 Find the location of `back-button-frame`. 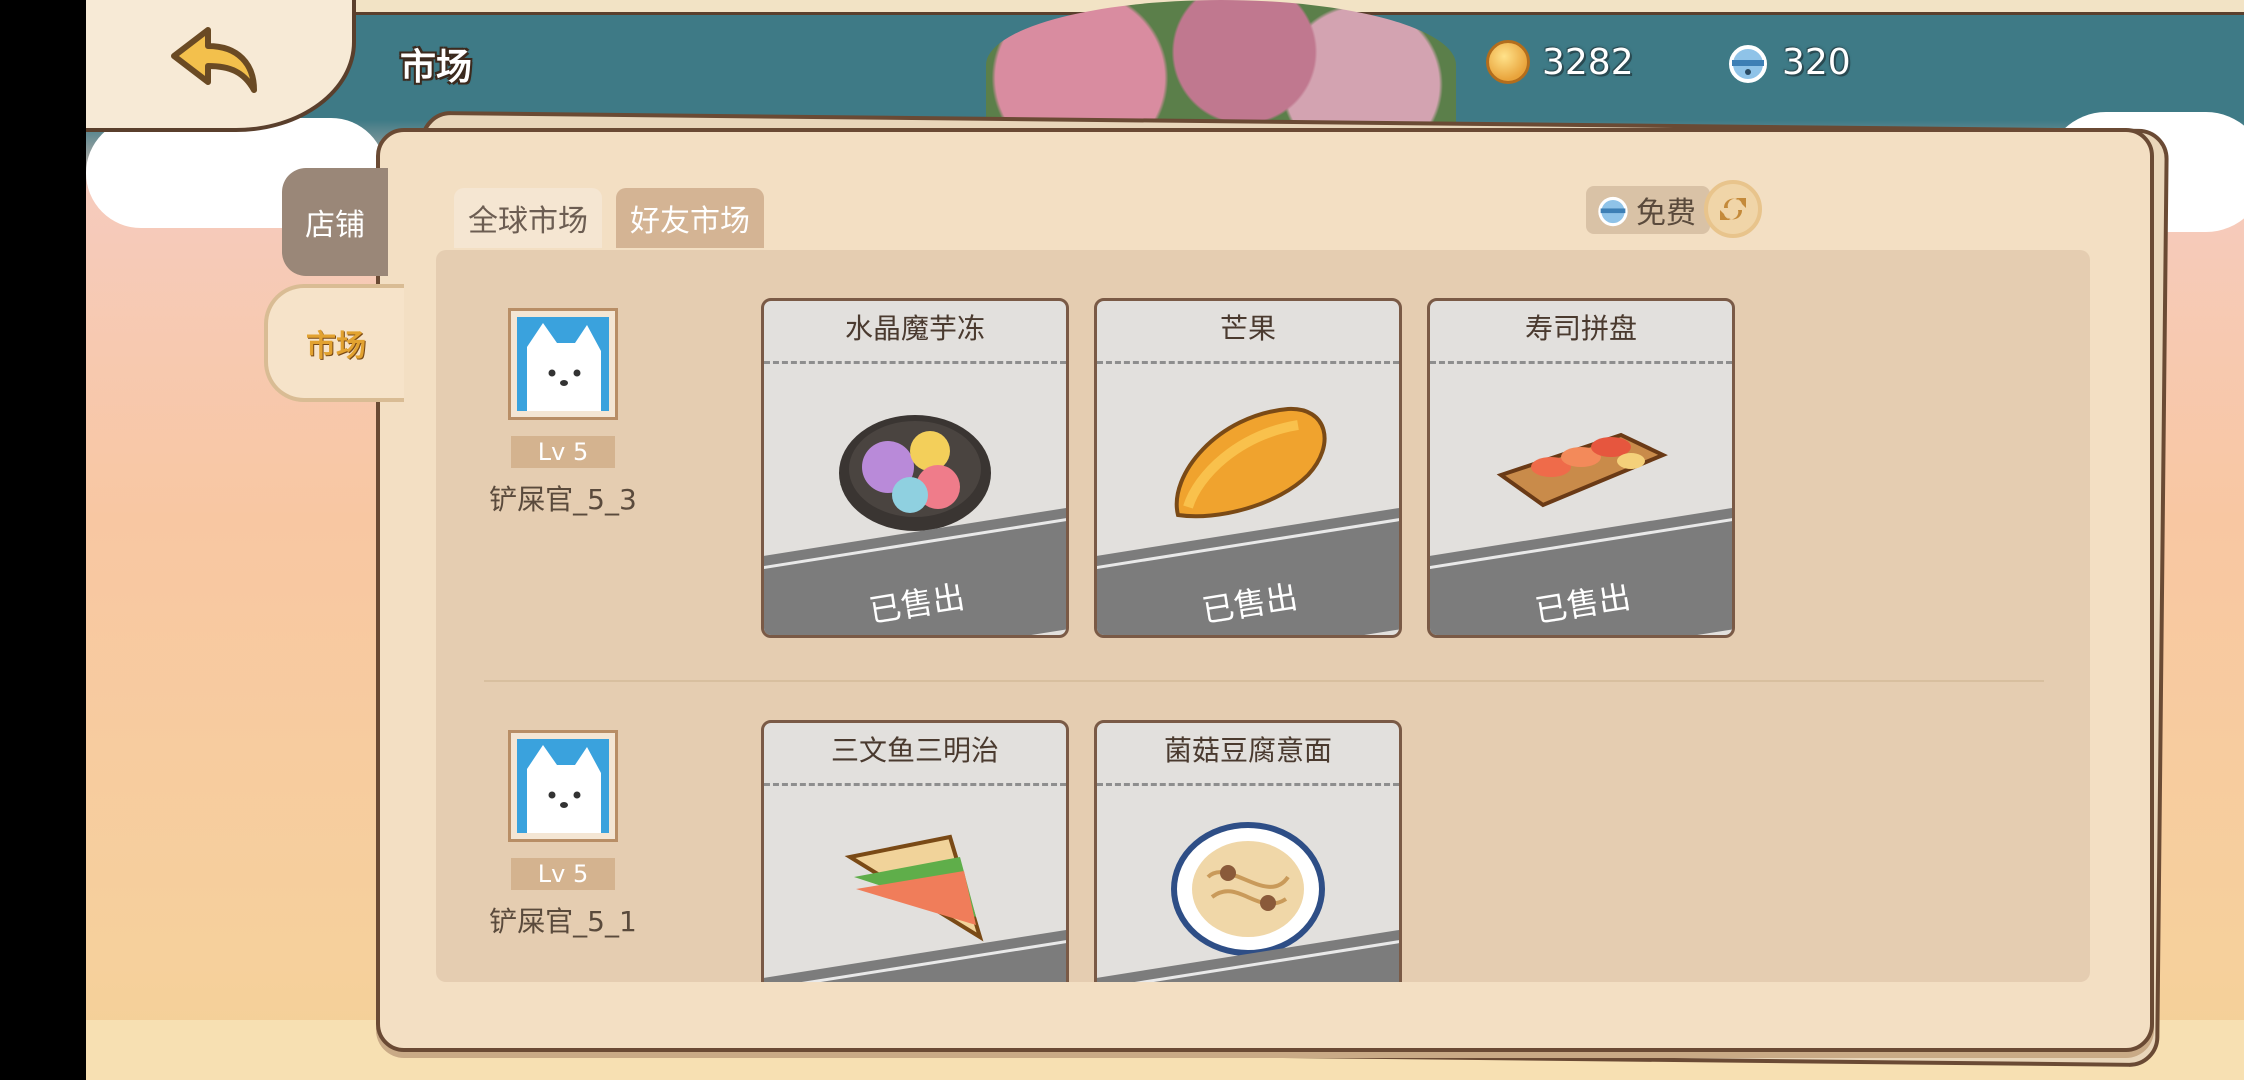

back-button-frame is located at coordinates (221, 66).